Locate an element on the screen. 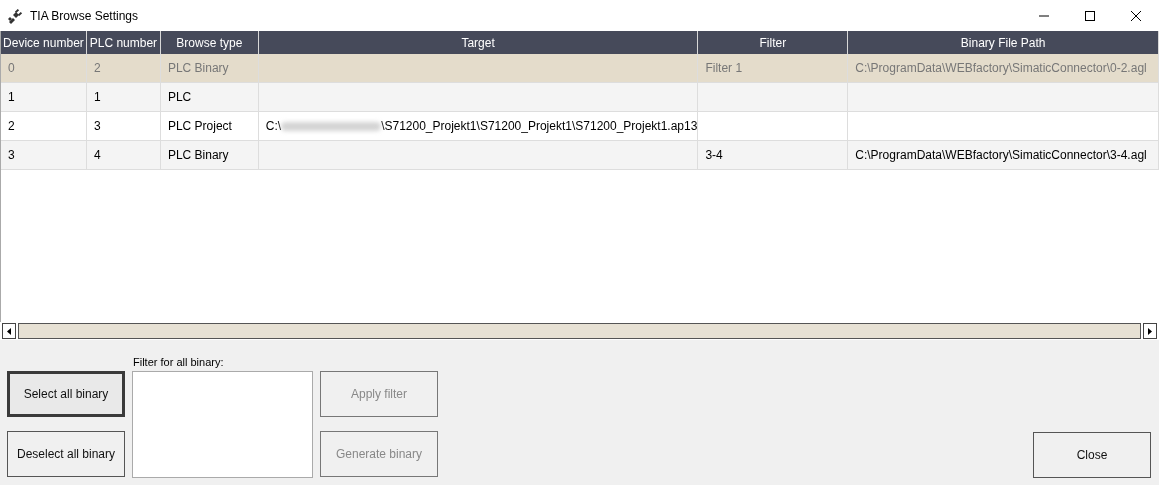  table-row: 2 3 PLC Project C:\ \S71200_Projekt1\S71200_Projekt1\S71200_Projekt1.ap13 is located at coordinates (580, 126).